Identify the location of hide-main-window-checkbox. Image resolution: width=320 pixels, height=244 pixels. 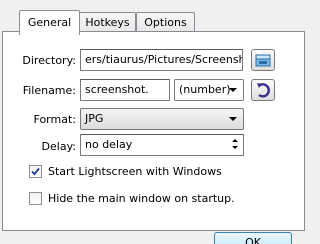
(35, 198).